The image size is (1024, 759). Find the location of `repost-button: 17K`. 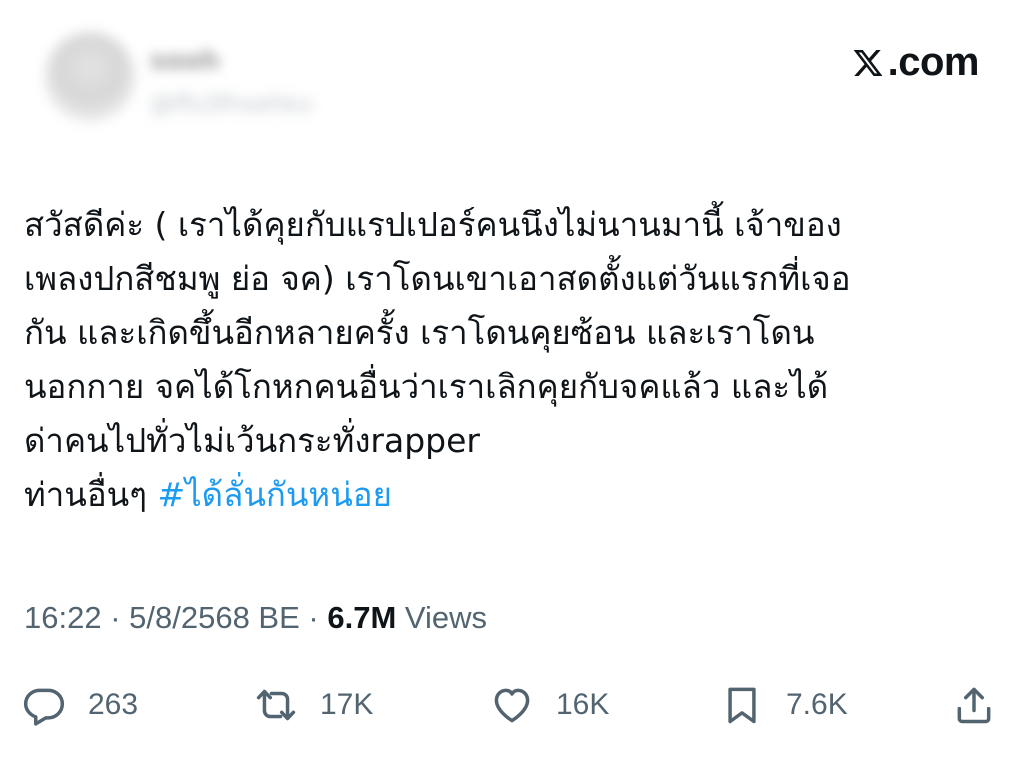

repost-button: 17K is located at coordinates (313, 705).